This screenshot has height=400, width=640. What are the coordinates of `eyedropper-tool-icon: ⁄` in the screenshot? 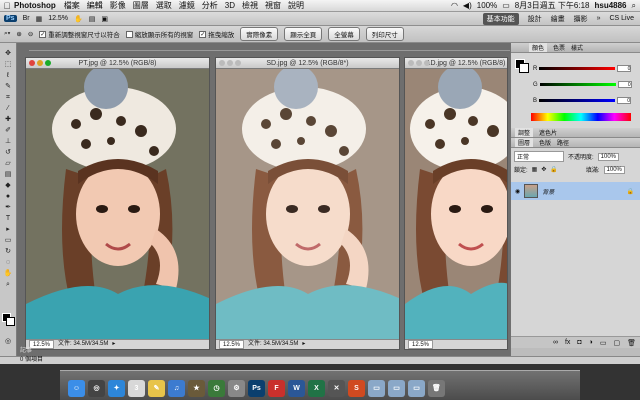 It's located at (8, 108).